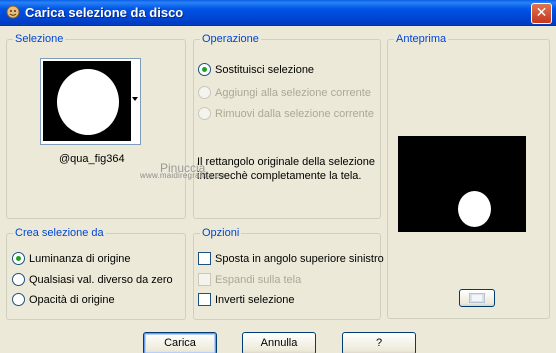  What do you see at coordinates (221, 233) in the screenshot?
I see `opzioni-group-title: Opzioni` at bounding box center [221, 233].